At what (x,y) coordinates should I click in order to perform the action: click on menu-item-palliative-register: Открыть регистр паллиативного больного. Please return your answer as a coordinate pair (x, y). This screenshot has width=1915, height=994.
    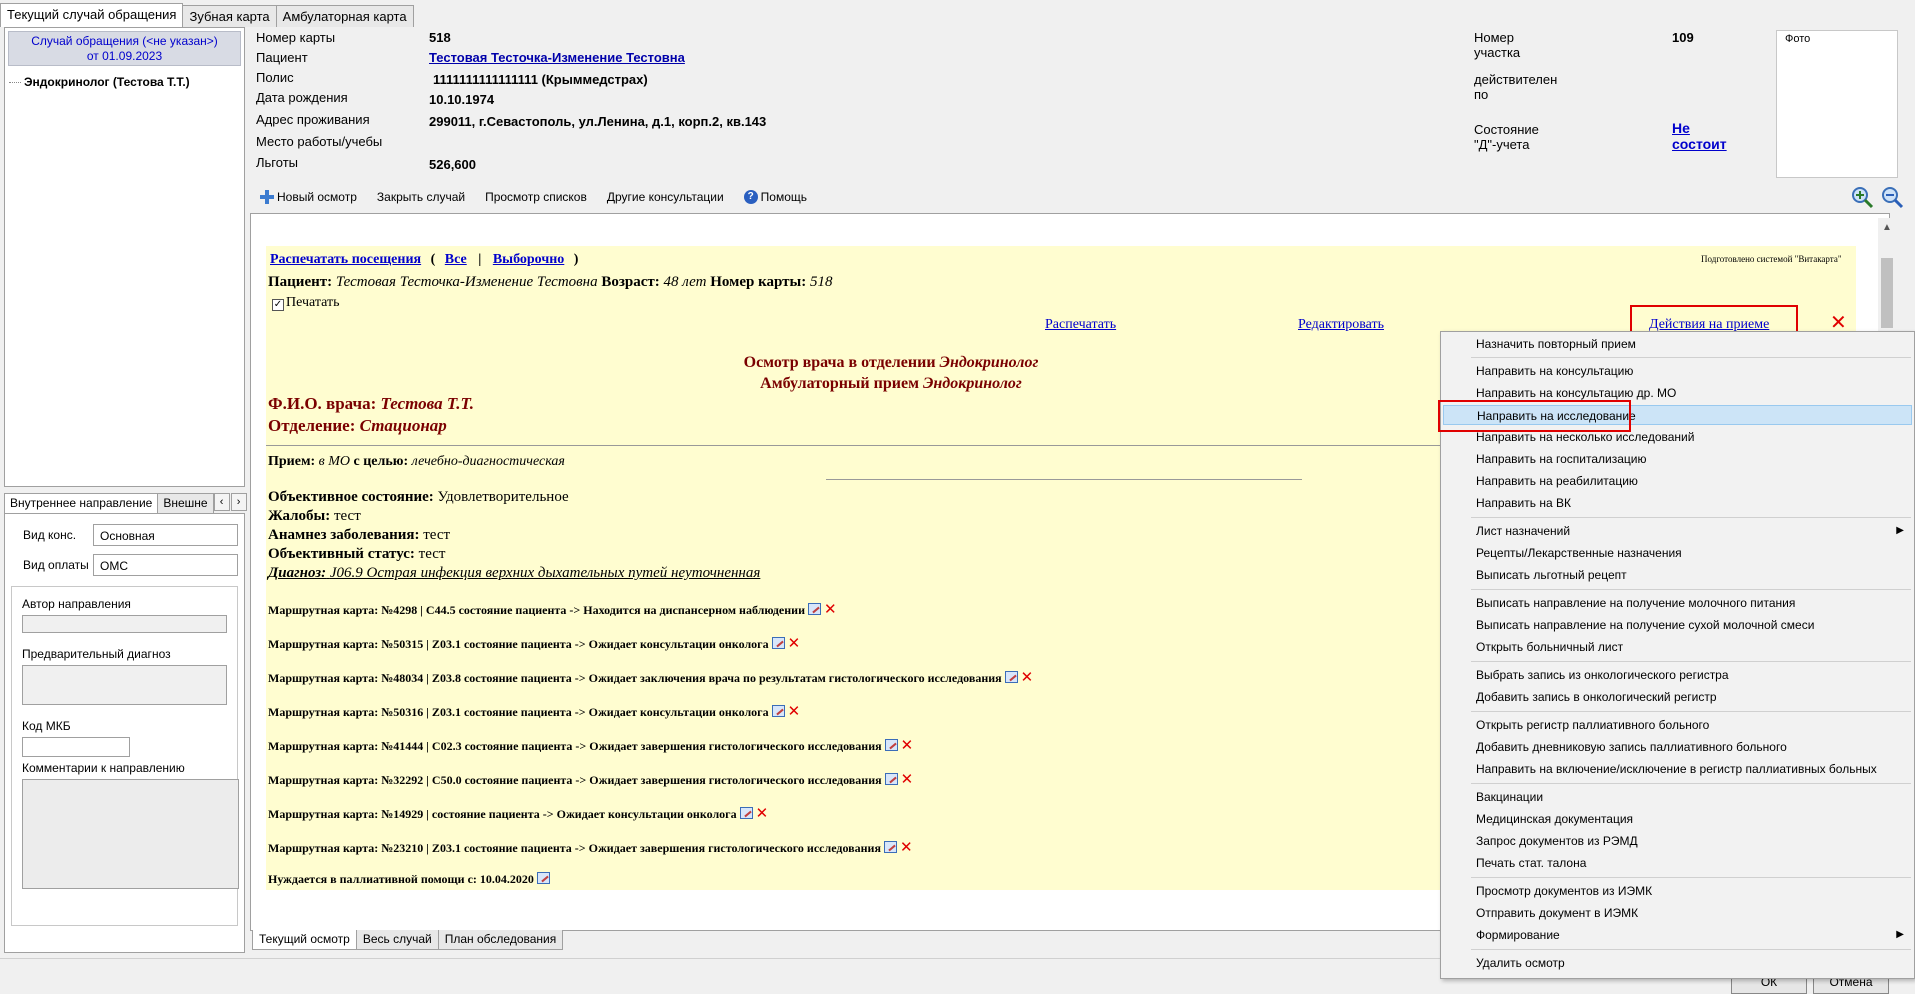
    Looking at the image, I should click on (1677, 725).